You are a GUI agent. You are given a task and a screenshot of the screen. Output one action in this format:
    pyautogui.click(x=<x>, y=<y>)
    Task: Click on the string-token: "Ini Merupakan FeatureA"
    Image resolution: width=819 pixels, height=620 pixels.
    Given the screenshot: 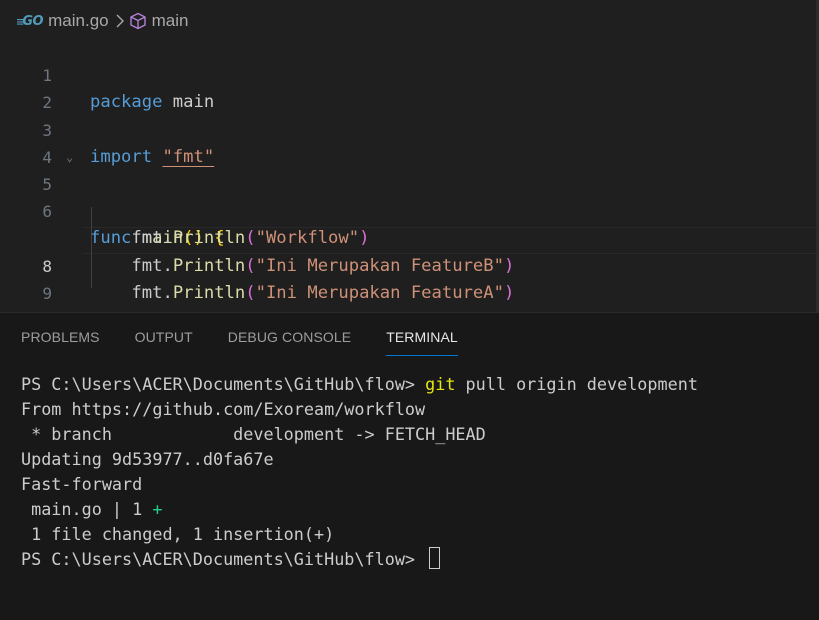 What is the action you would take?
    pyautogui.click(x=379, y=292)
    